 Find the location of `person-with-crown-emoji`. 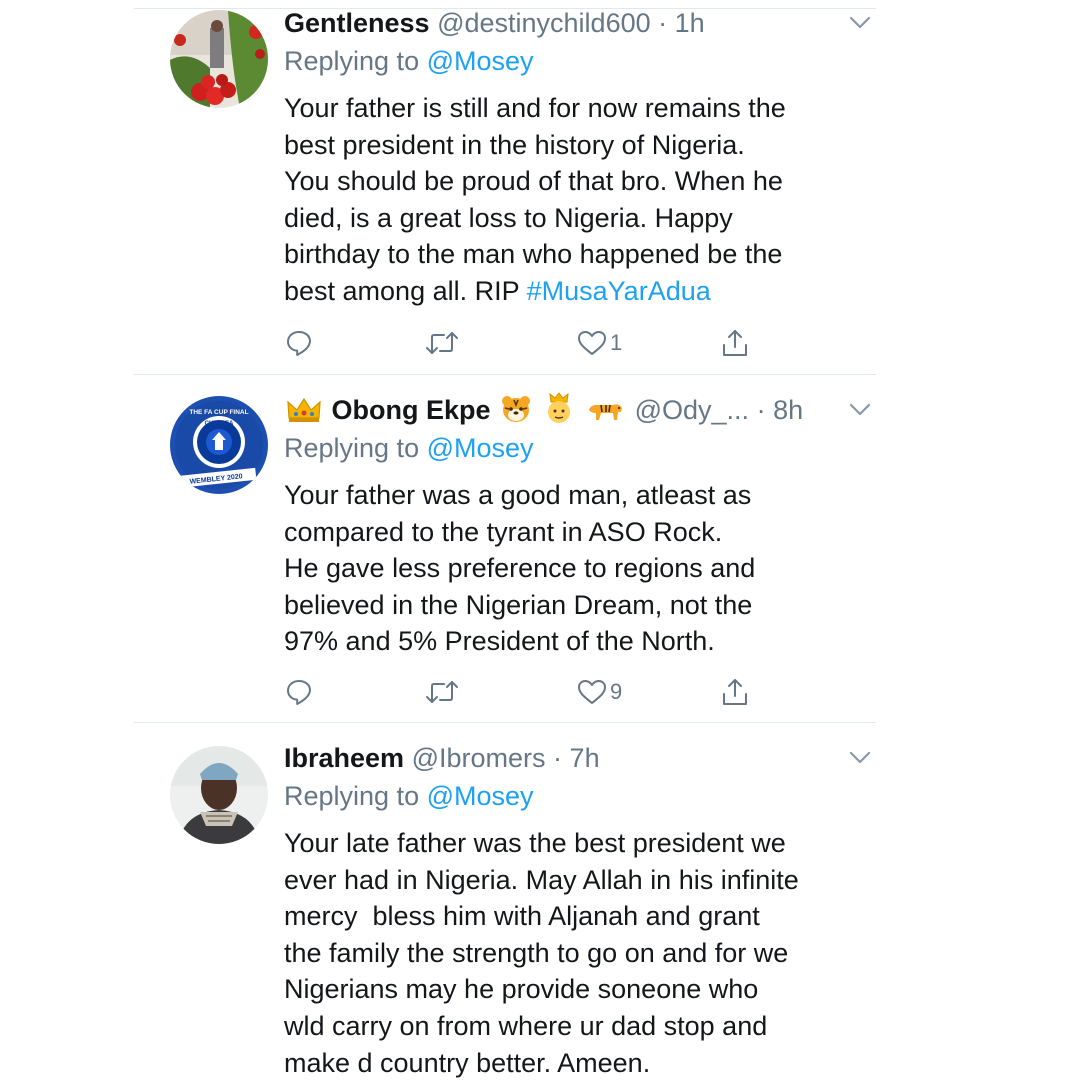

person-with-crown-emoji is located at coordinates (558, 407).